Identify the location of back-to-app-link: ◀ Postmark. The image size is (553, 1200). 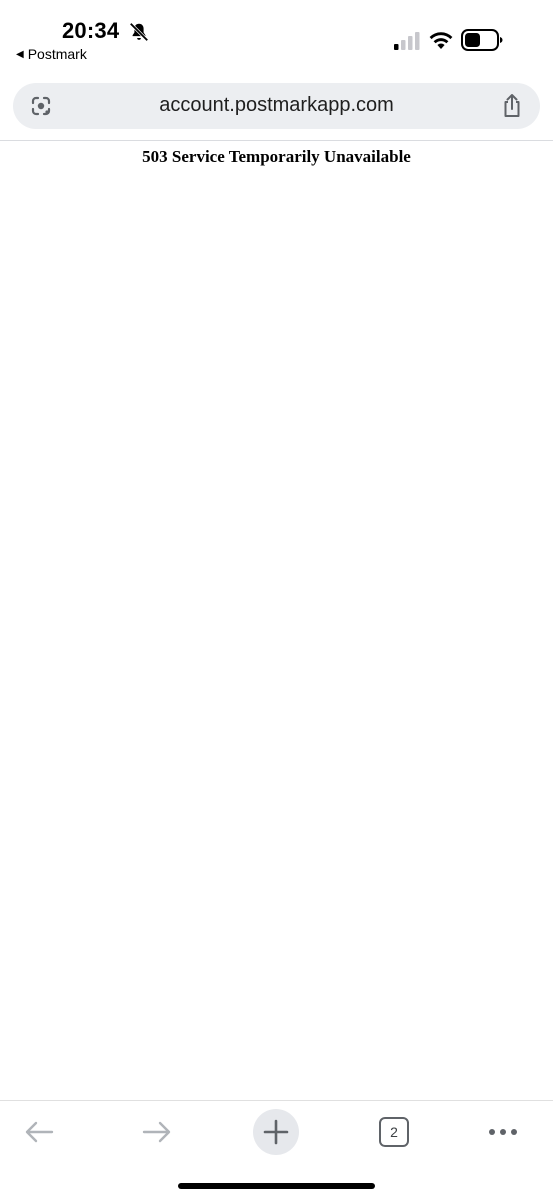
(51, 54).